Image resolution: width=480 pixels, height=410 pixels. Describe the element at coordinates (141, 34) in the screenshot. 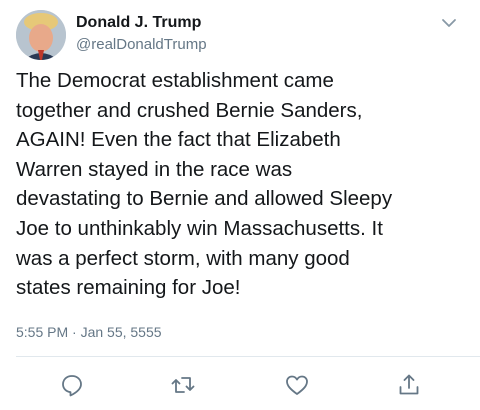

I see `author-names: Donald J. Trump @realDonaldTrump` at that location.